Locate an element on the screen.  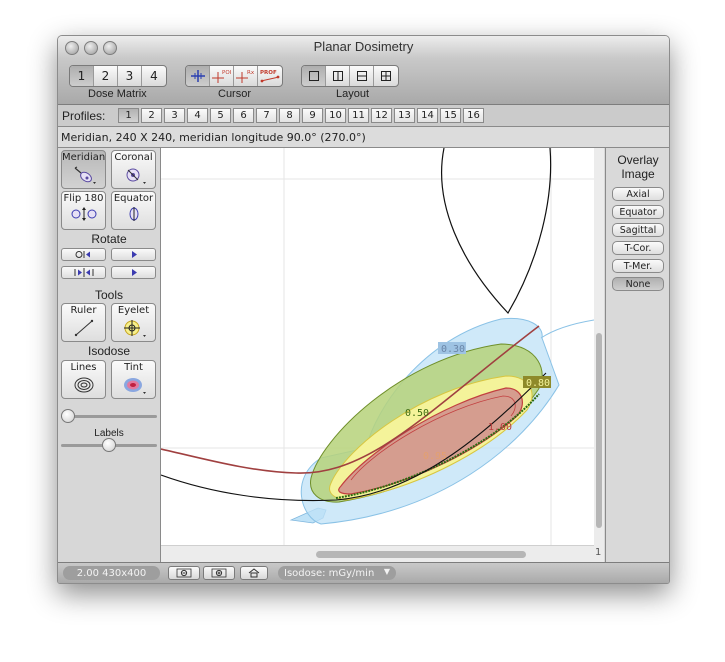
profile-button-1: 1 is located at coordinates (128, 115).